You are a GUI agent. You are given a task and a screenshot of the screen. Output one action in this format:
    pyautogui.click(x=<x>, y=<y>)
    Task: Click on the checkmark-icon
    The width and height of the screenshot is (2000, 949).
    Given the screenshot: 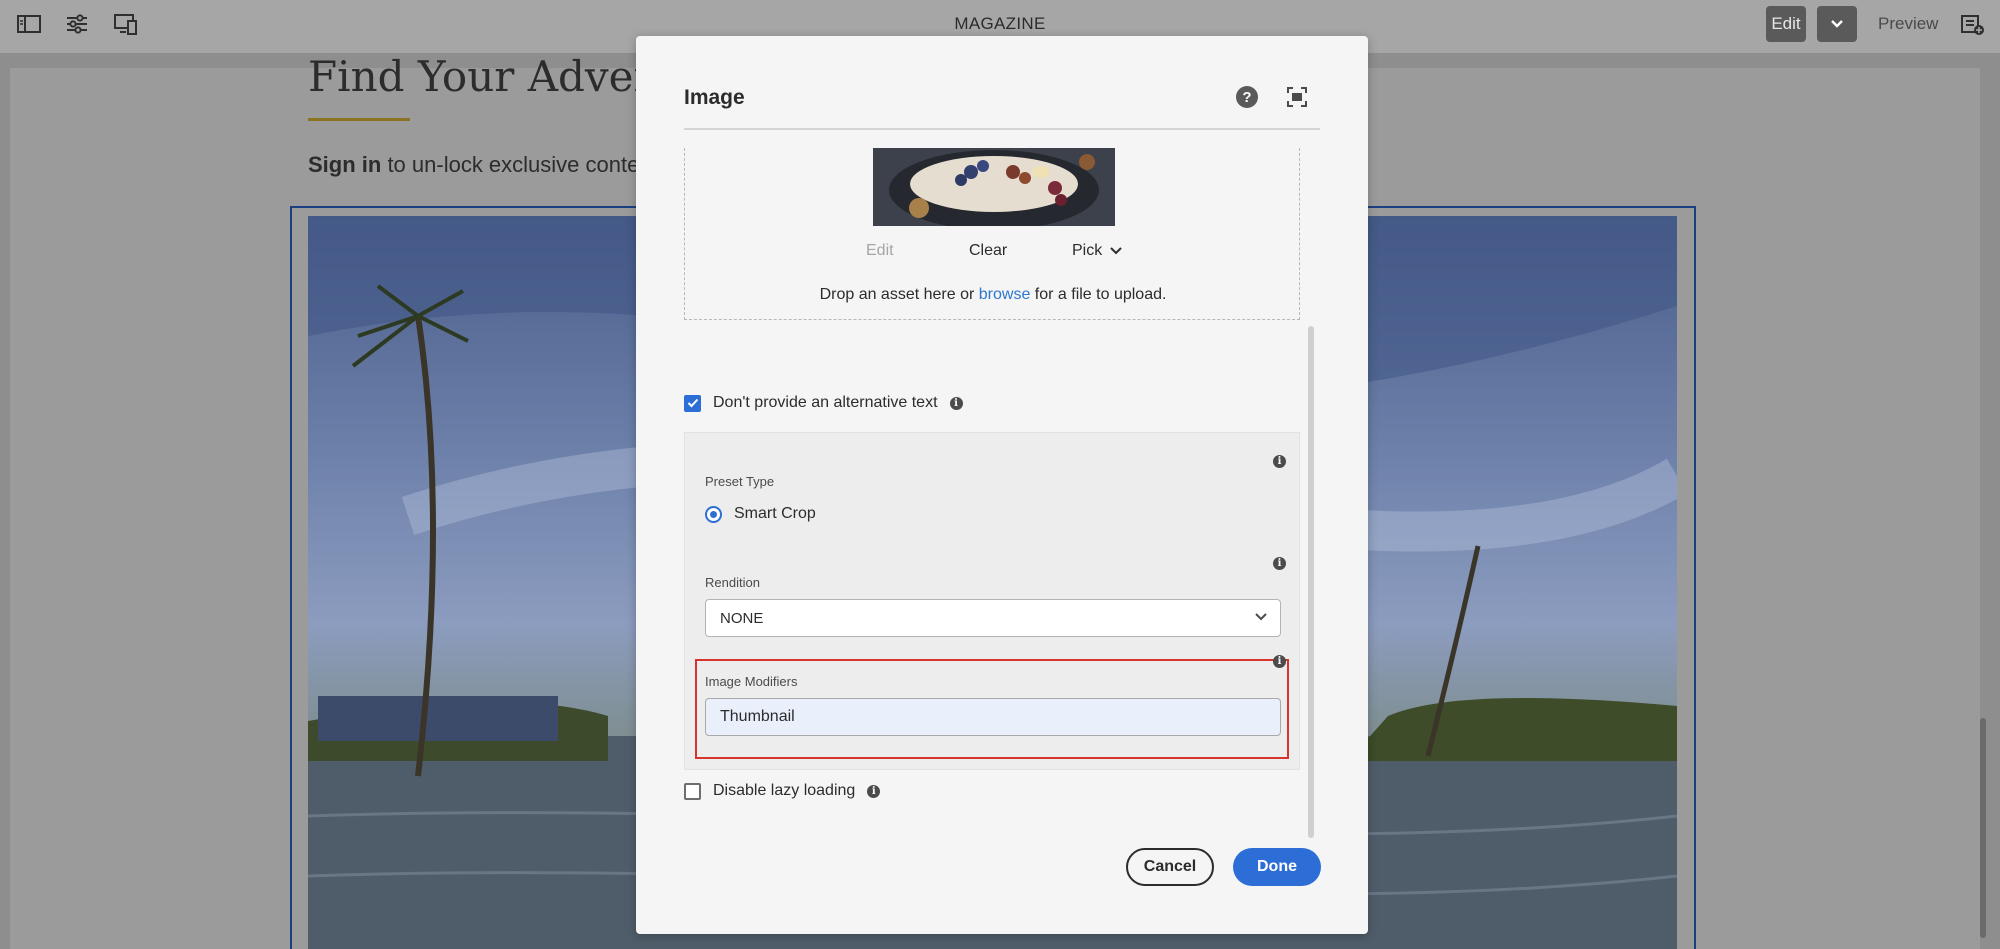 What is the action you would take?
    pyautogui.click(x=692, y=403)
    